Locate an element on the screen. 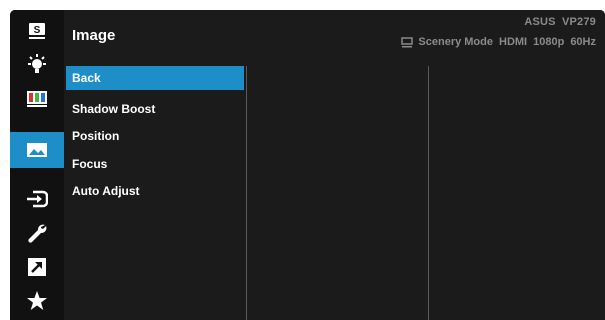 The width and height of the screenshot is (605, 320). menu-item-auto-adjust: Auto Adjust is located at coordinates (155, 191).